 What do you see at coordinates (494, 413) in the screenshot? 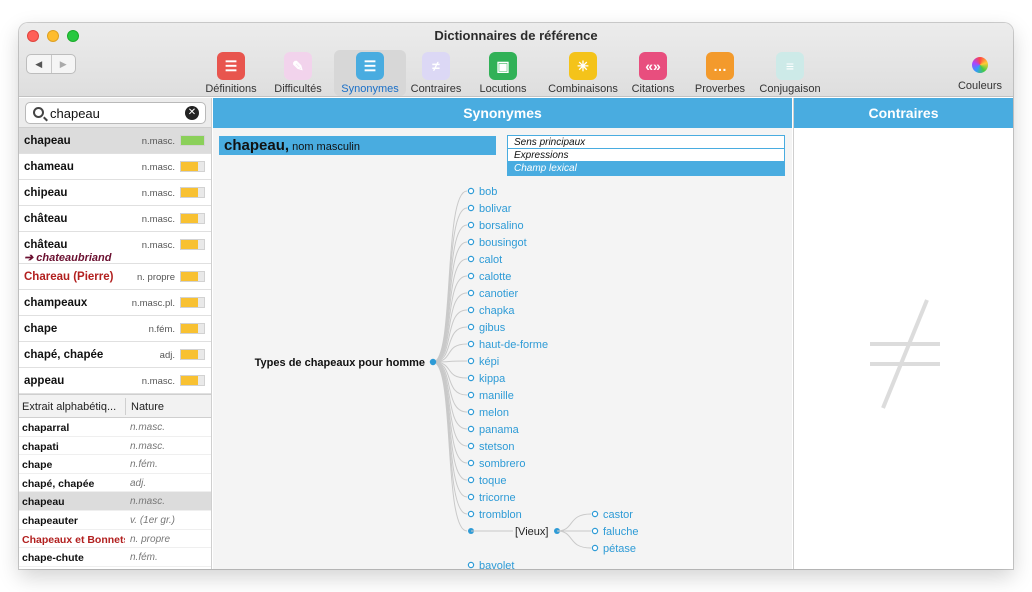
I see `synonym-link: melon` at bounding box center [494, 413].